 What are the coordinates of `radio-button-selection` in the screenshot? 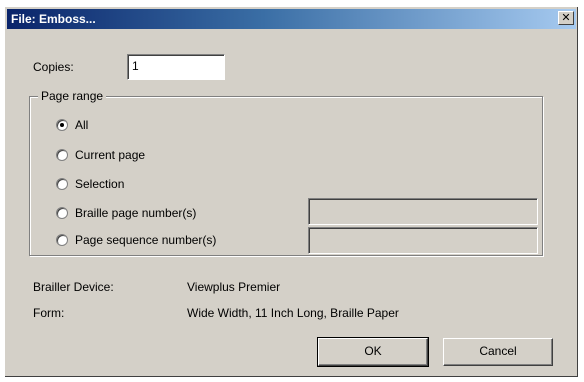 It's located at (62, 184).